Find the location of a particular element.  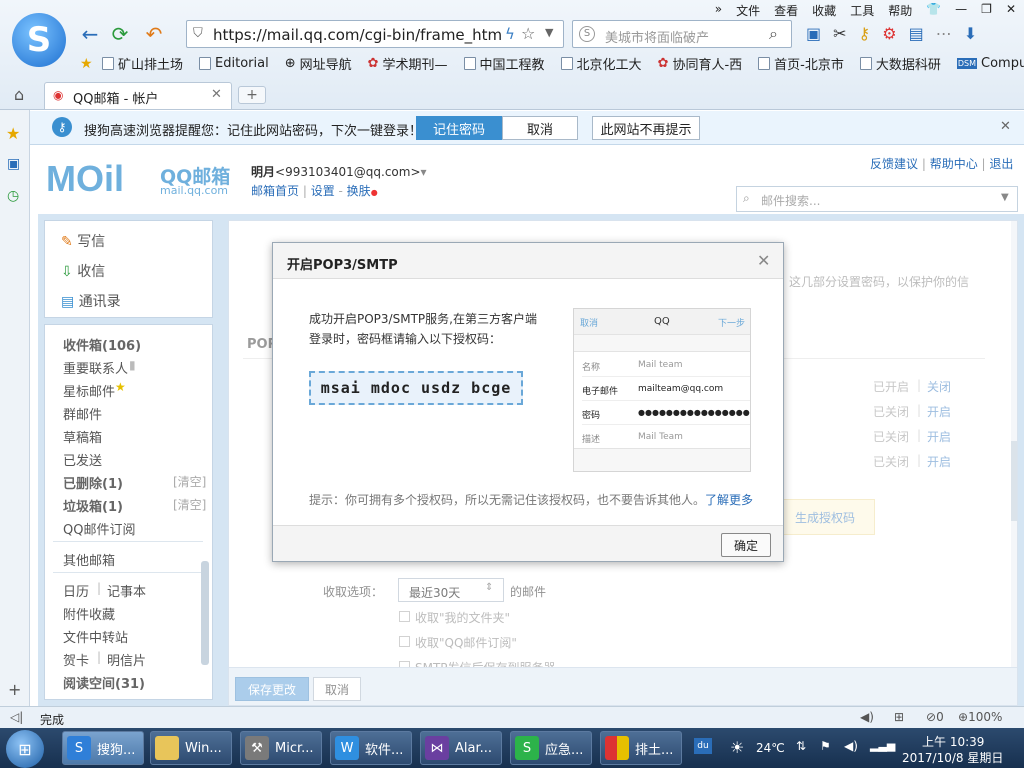

network-icon: ⊞ is located at coordinates (899, 717).